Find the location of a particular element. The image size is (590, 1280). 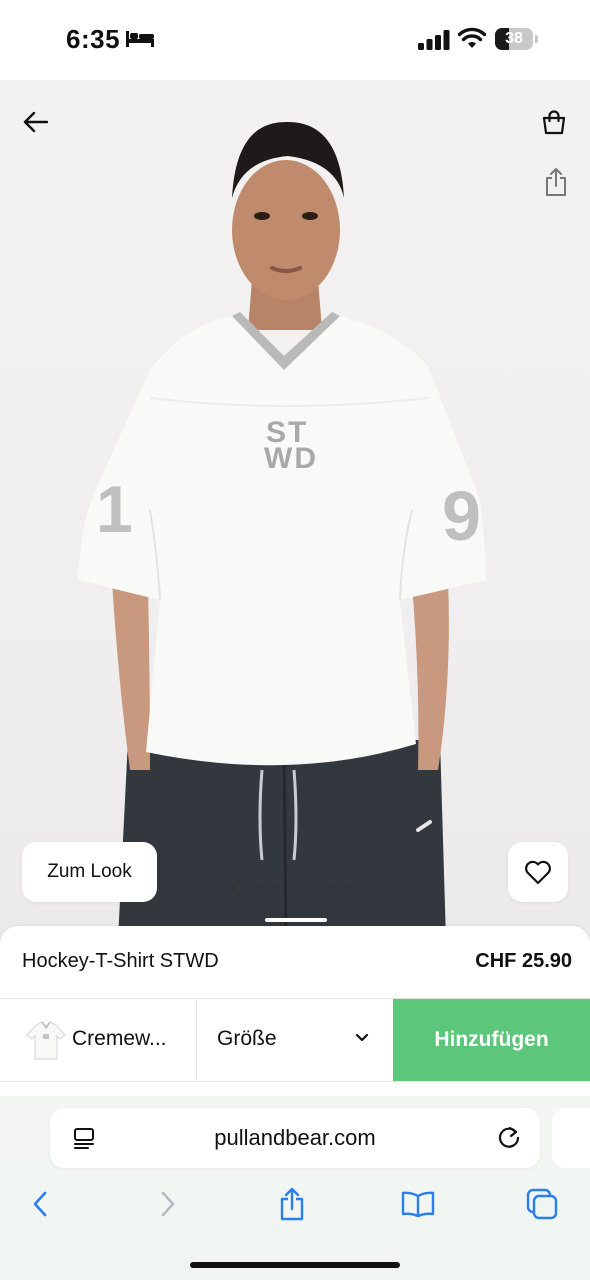

address-bar: pullandbear.com is located at coordinates (295, 1138).